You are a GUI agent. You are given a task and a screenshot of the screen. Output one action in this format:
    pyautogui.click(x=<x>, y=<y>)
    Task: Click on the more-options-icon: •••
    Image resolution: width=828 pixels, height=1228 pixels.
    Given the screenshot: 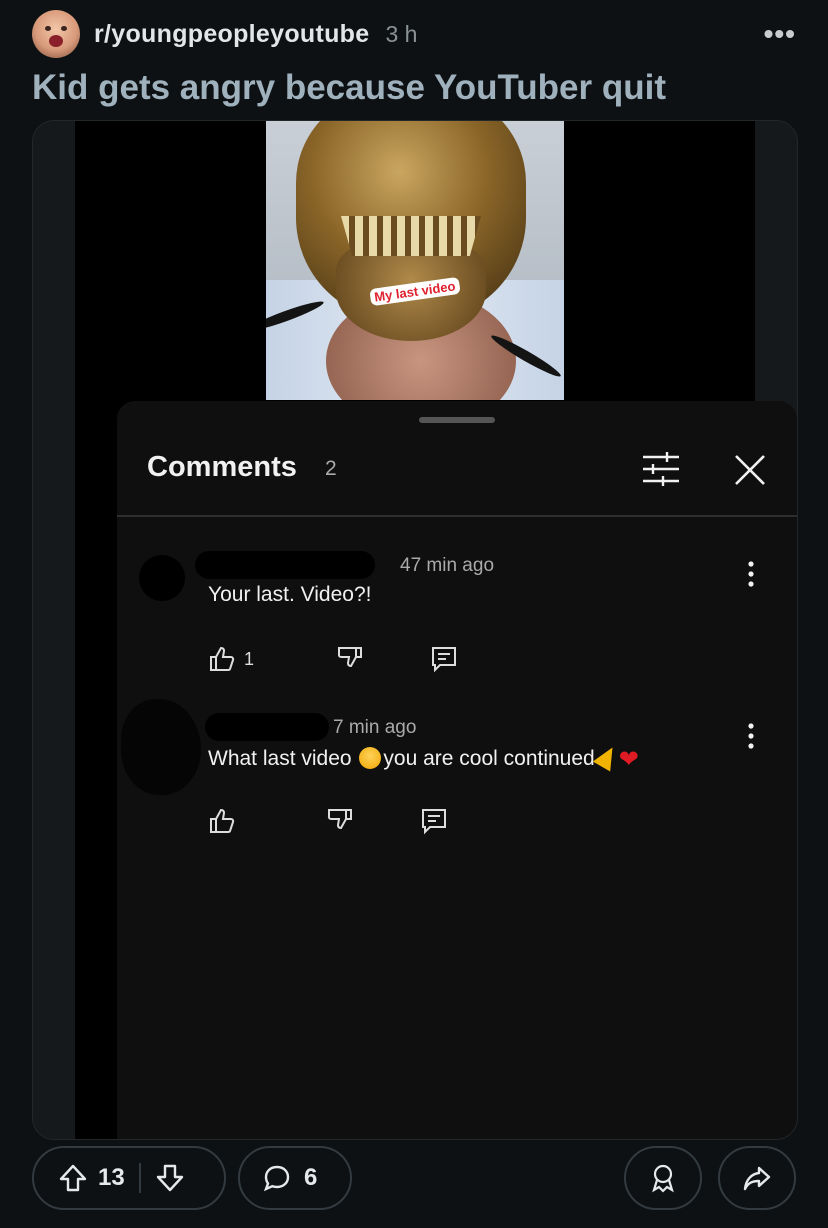 What is the action you would take?
    pyautogui.click(x=780, y=34)
    